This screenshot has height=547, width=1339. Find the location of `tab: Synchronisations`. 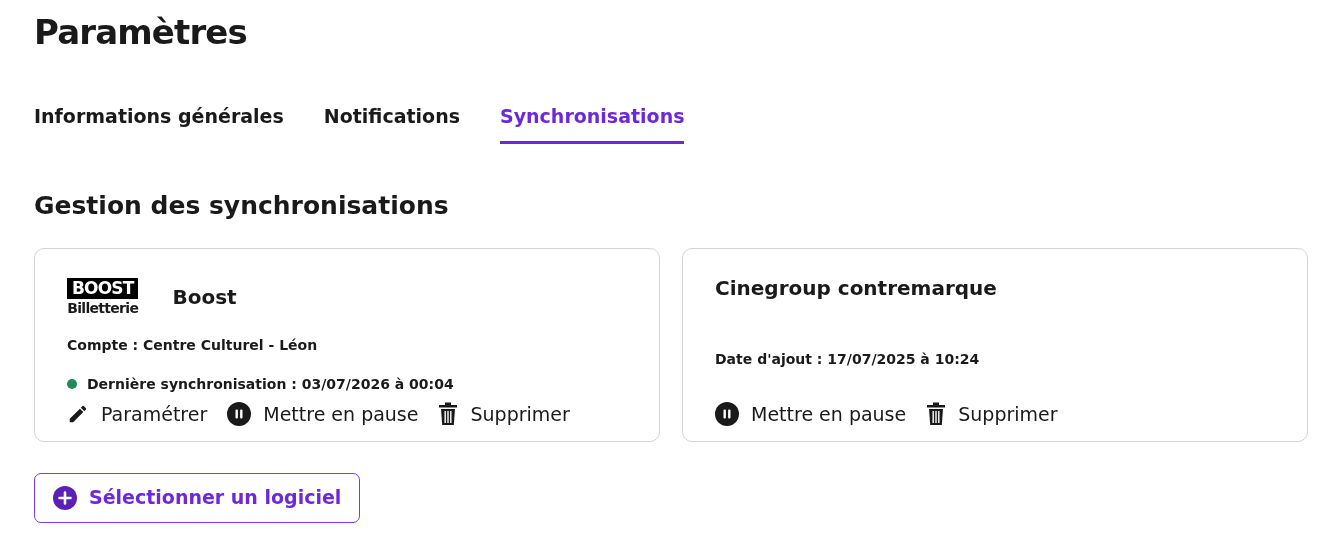

tab: Synchronisations is located at coordinates (592, 123).